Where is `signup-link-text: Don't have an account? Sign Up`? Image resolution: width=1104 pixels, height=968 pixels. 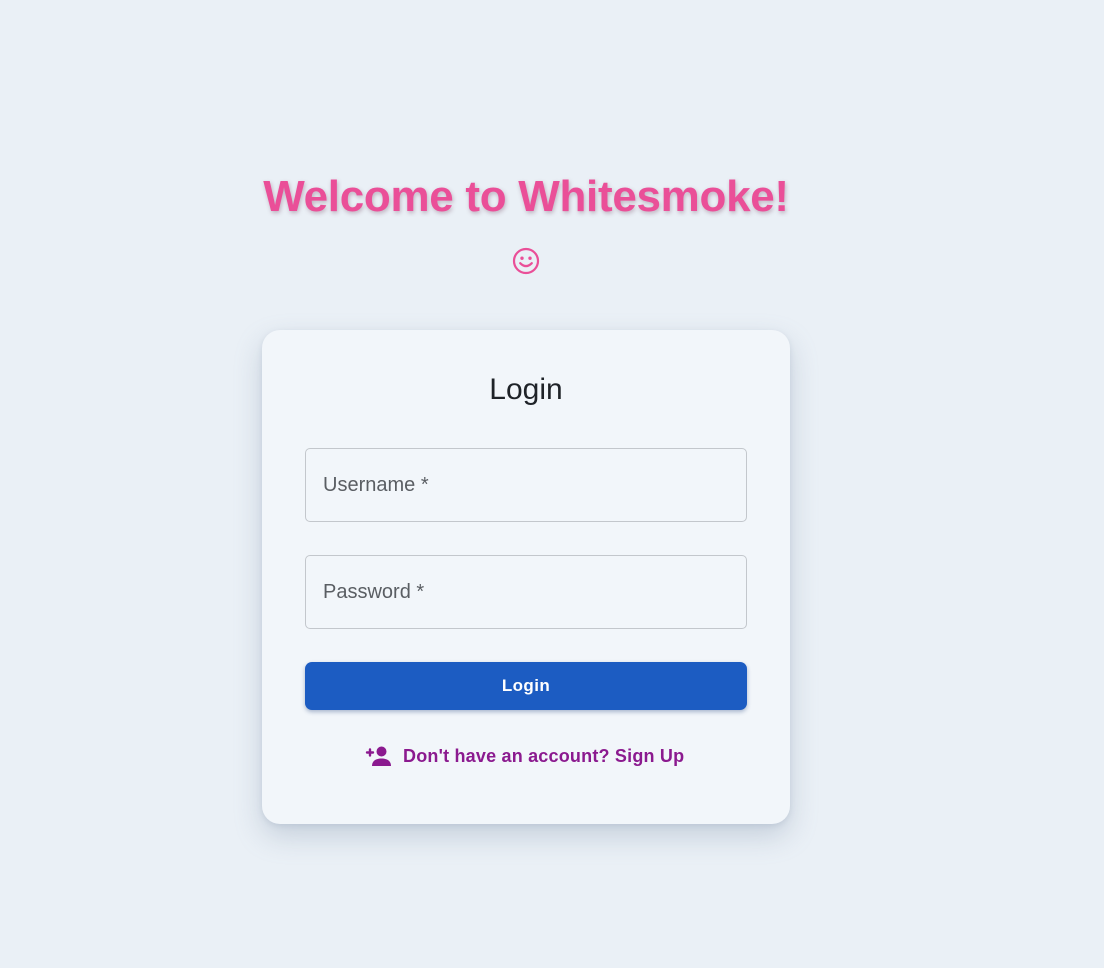 signup-link-text: Don't have an account? Sign Up is located at coordinates (544, 755).